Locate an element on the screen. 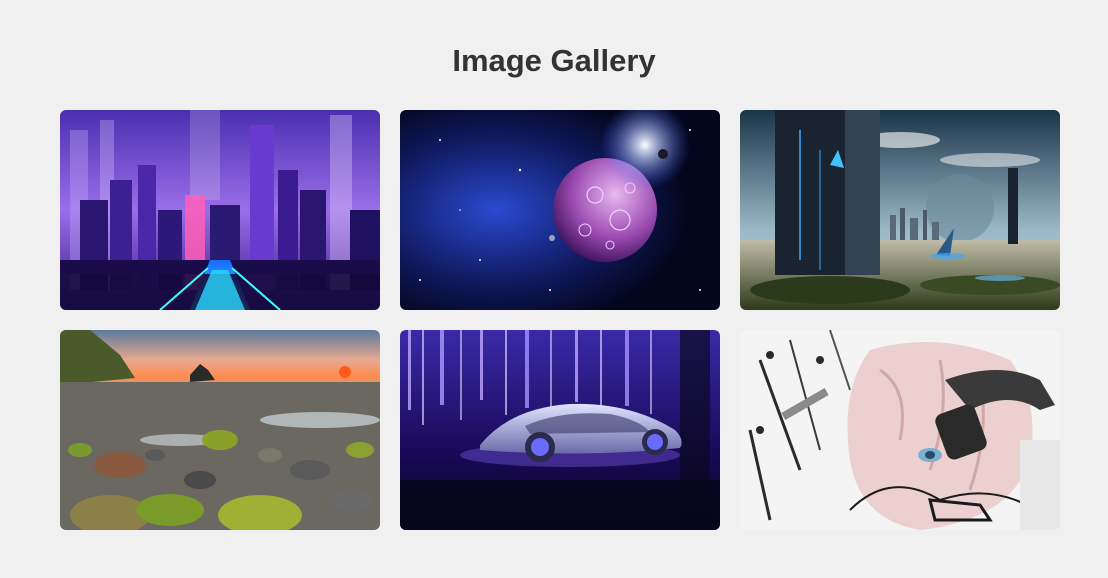 This screenshot has height=578, width=1108. space-planet-illustration is located at coordinates (560, 210).